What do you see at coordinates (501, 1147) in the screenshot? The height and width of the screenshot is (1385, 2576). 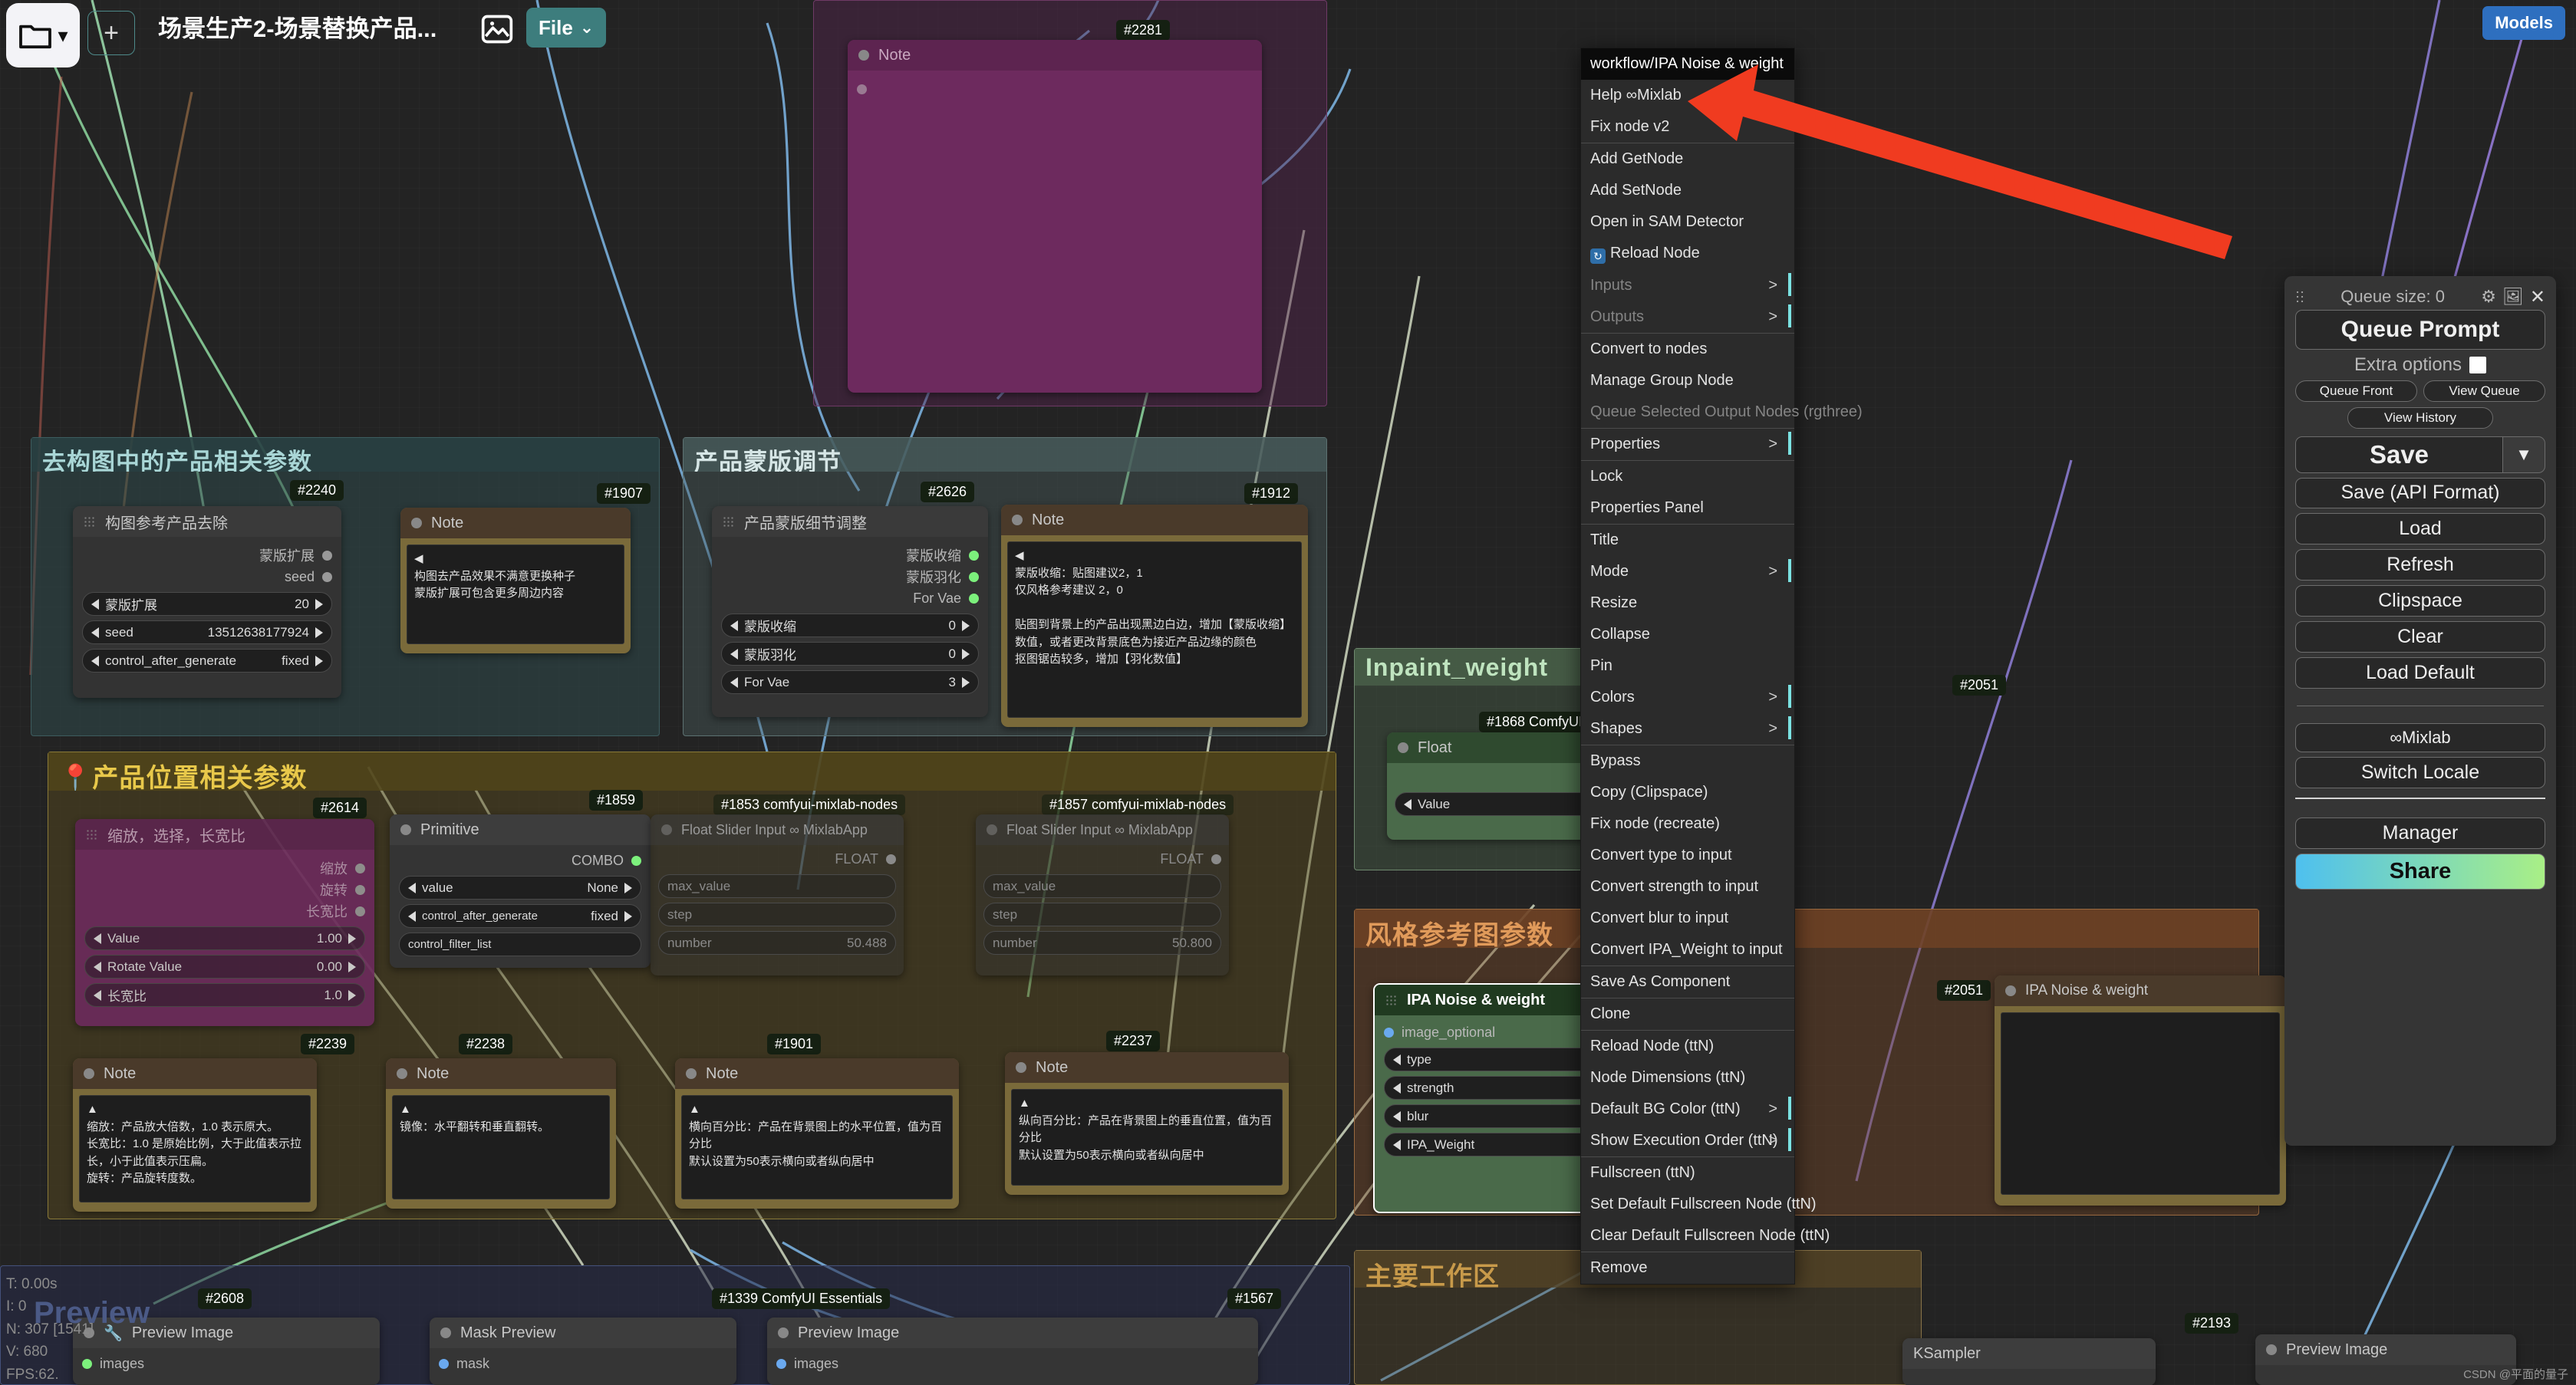 I see `note-text: ▲ 镜像：水平翻转和垂直翻转。` at bounding box center [501, 1147].